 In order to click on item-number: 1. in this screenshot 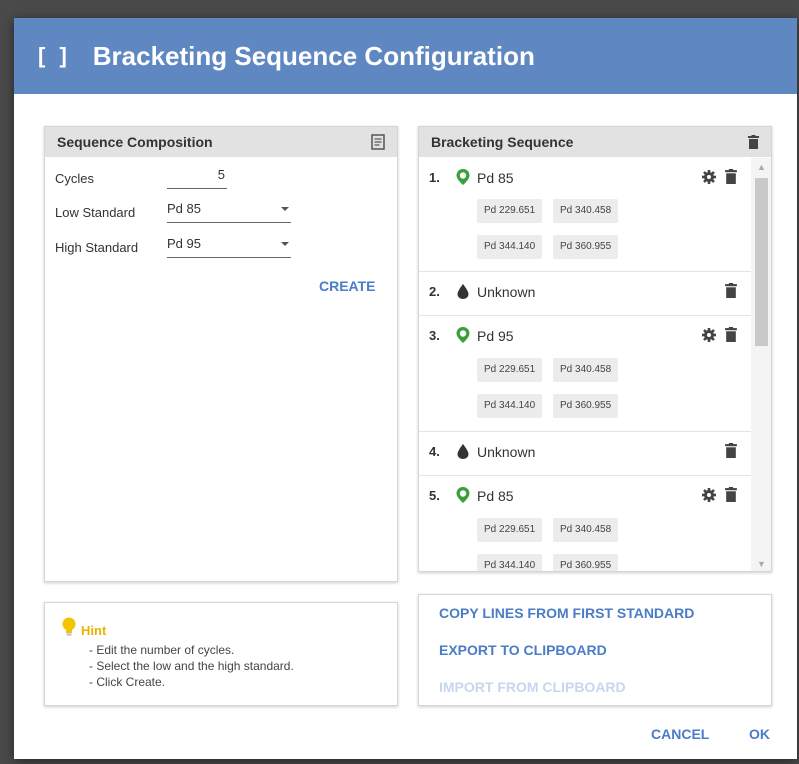, I will do `click(434, 177)`.